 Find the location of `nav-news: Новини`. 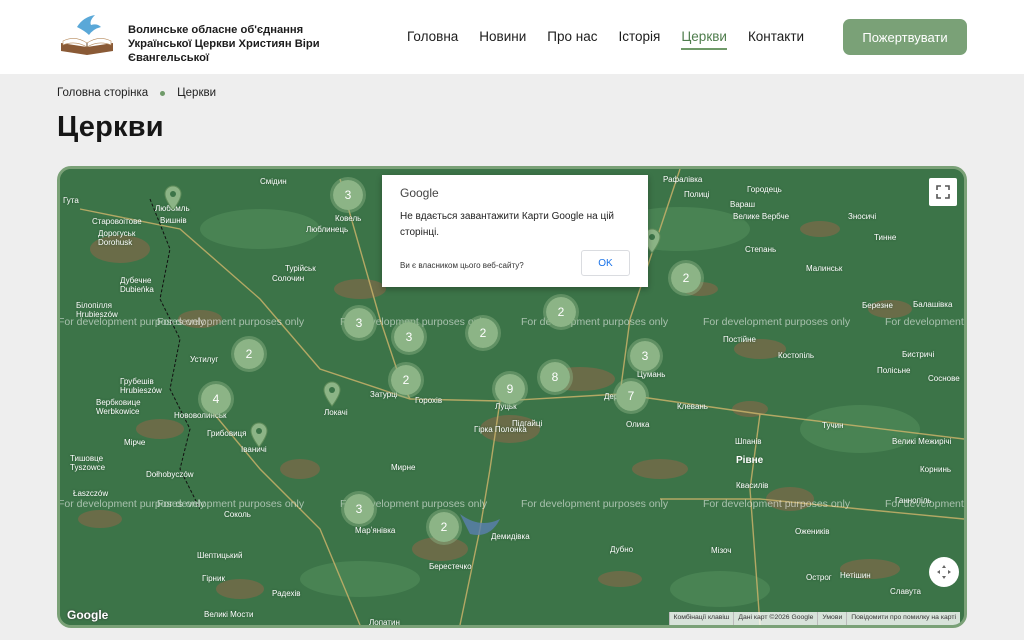

nav-news: Новини is located at coordinates (502, 39).